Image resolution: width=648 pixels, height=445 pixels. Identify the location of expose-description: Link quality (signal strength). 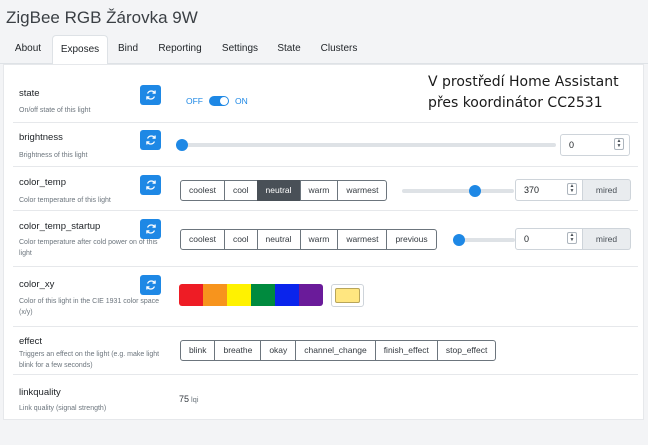
(63, 408).